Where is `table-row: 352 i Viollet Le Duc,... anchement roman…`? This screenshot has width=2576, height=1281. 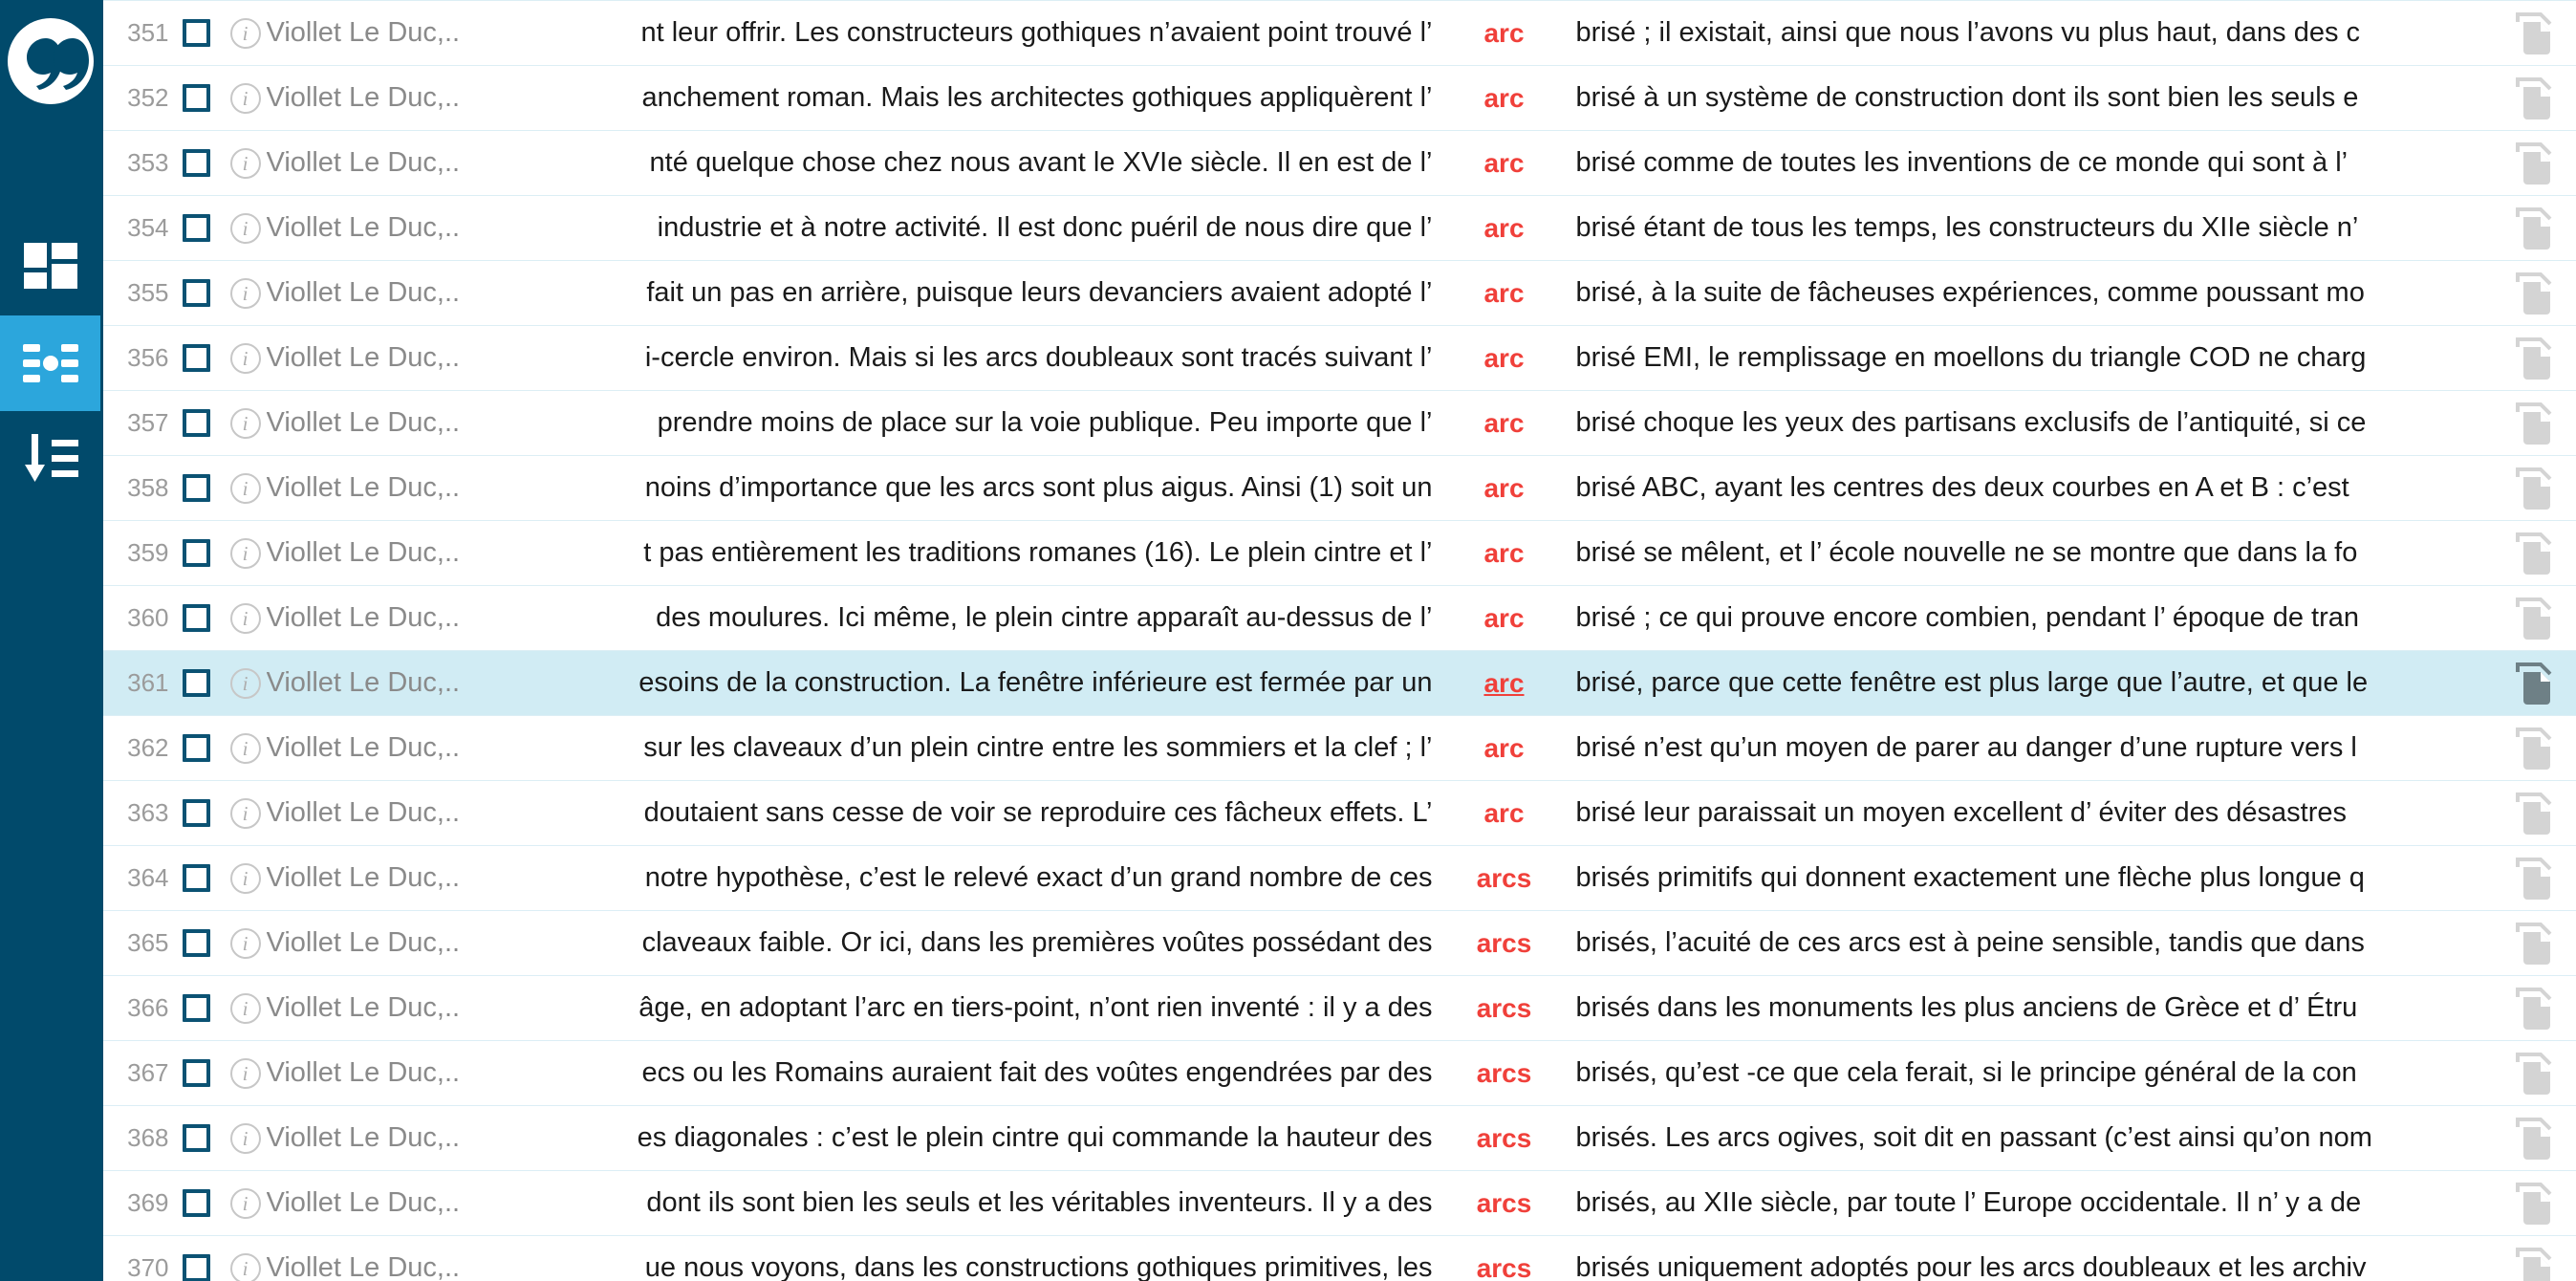 table-row: 352 i Viollet Le Duc,... anchement roman… is located at coordinates (1338, 98).